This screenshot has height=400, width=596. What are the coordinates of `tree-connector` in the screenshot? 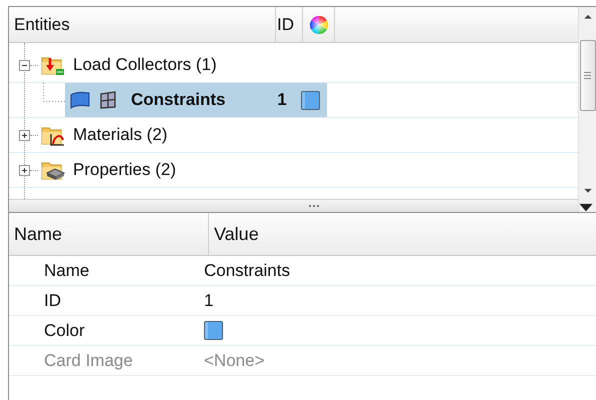 It's located at (54, 92).